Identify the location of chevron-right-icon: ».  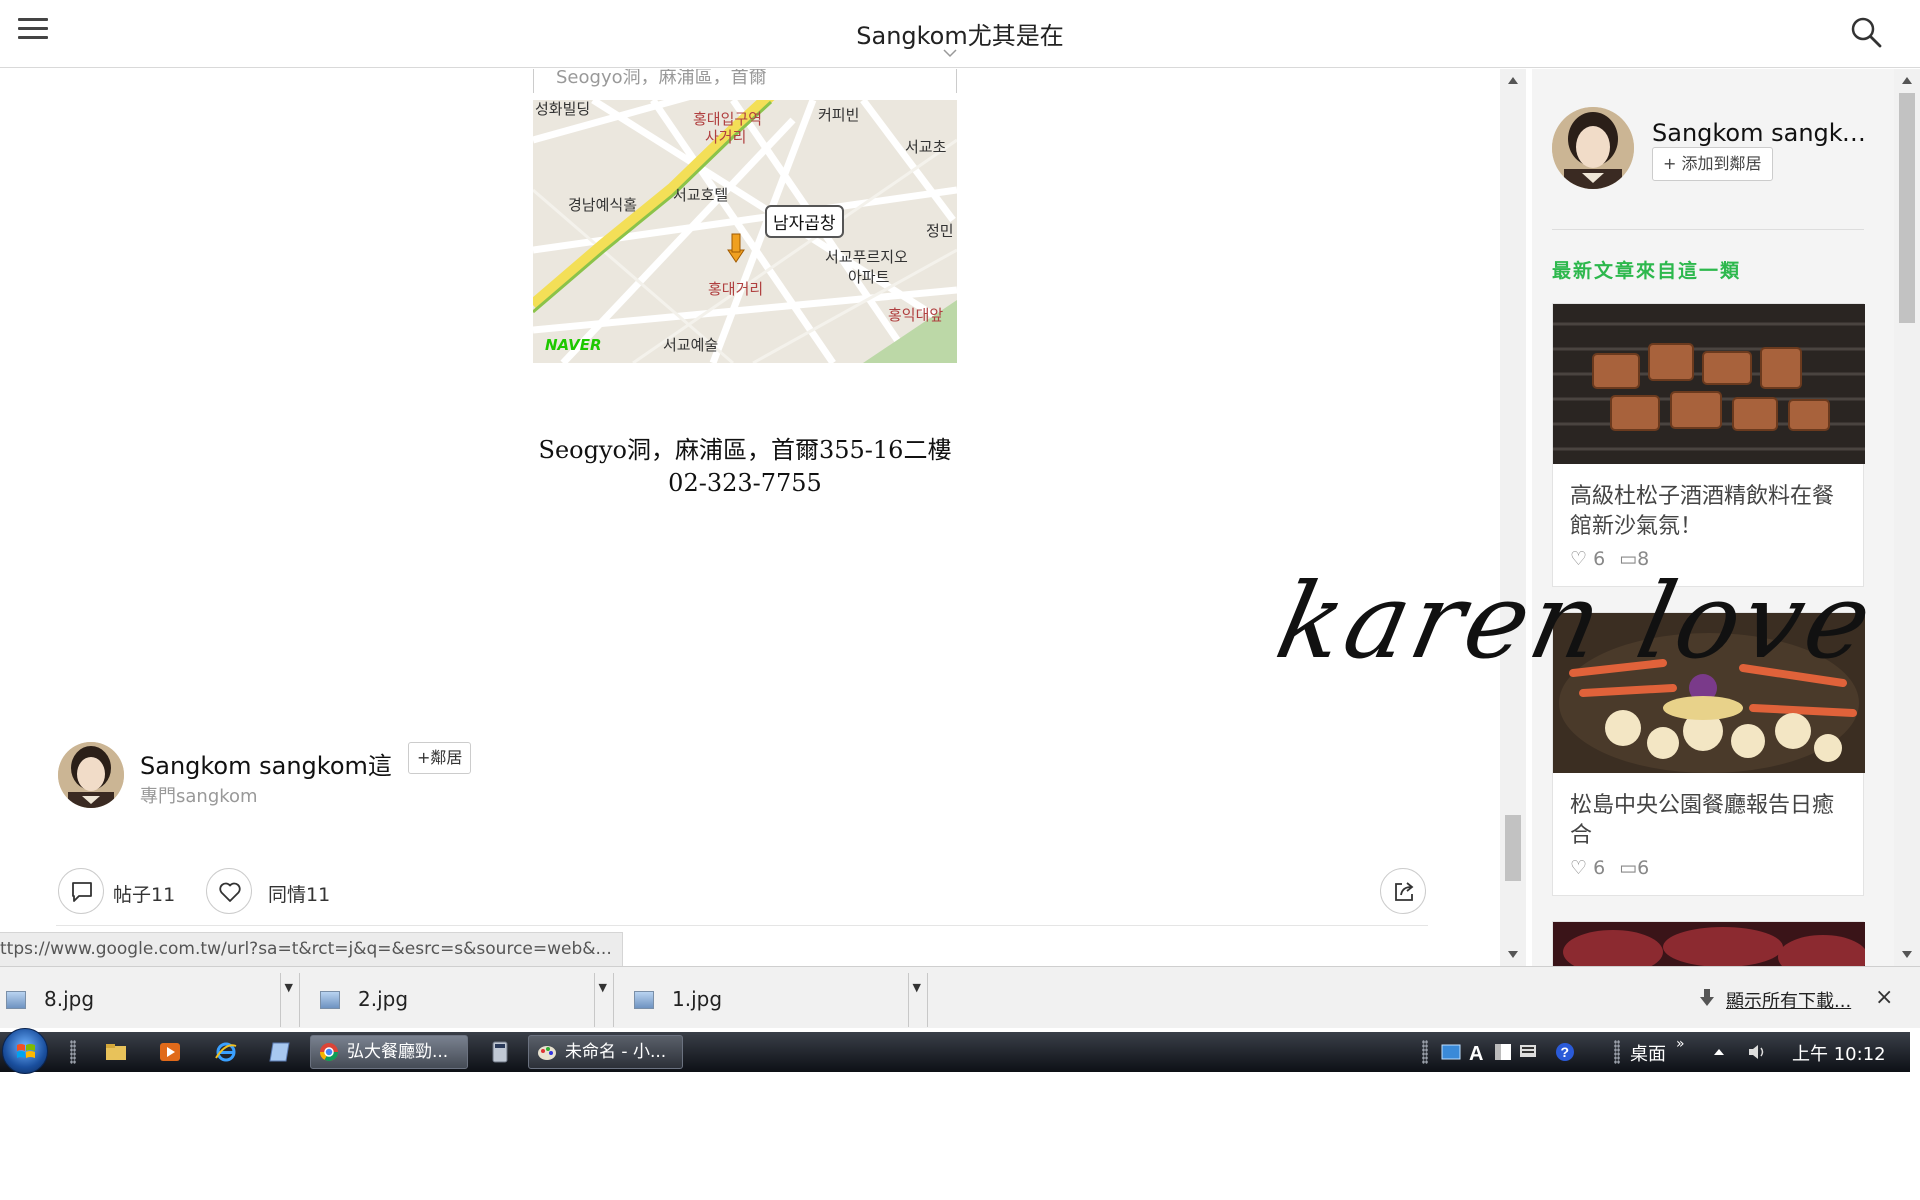
(1680, 1044).